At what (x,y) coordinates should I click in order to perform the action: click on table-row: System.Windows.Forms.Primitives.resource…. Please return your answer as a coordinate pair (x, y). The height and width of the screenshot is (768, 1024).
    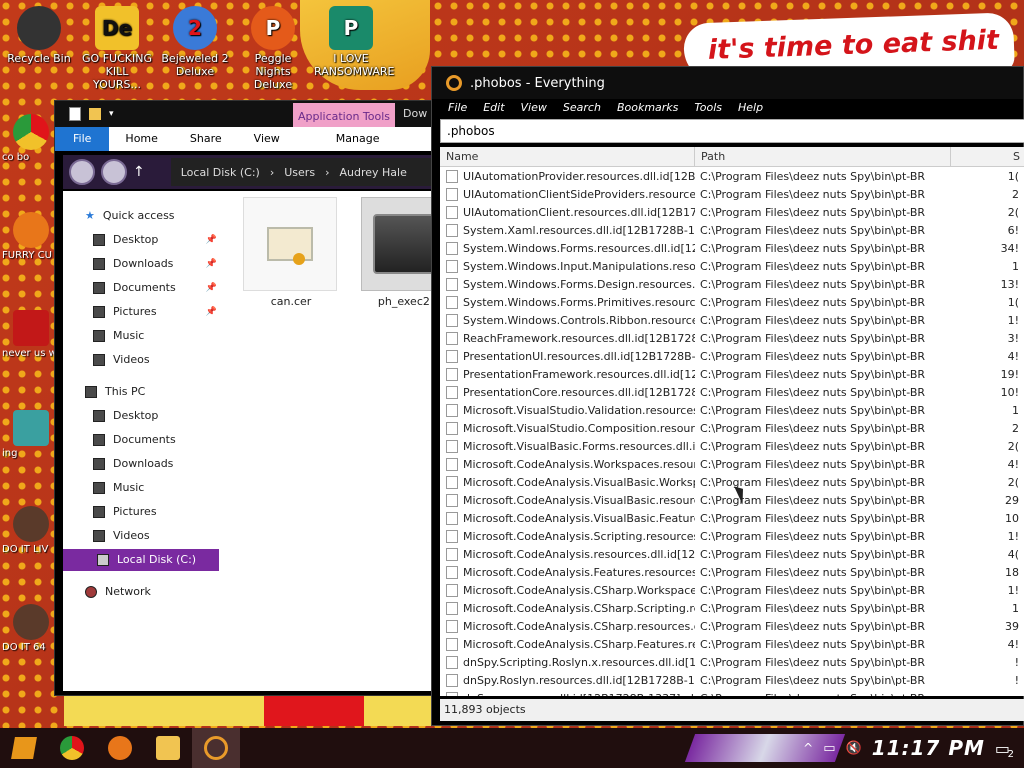
    Looking at the image, I should click on (732, 302).